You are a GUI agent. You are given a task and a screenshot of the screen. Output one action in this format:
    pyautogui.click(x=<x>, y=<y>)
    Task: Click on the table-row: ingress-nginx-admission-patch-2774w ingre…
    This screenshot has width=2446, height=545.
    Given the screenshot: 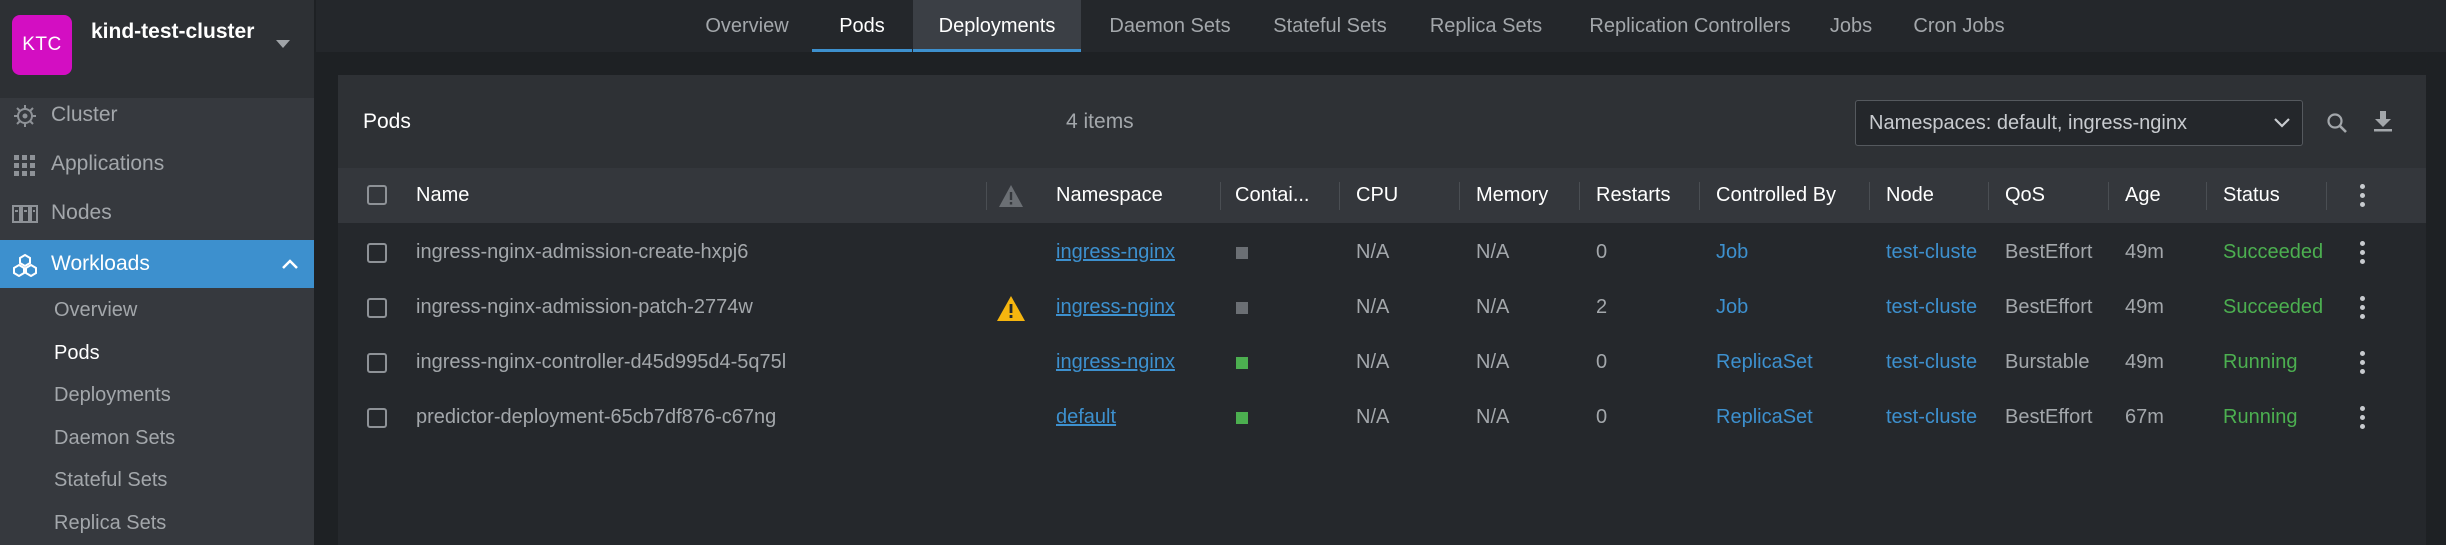 What is the action you would take?
    pyautogui.click(x=1382, y=307)
    